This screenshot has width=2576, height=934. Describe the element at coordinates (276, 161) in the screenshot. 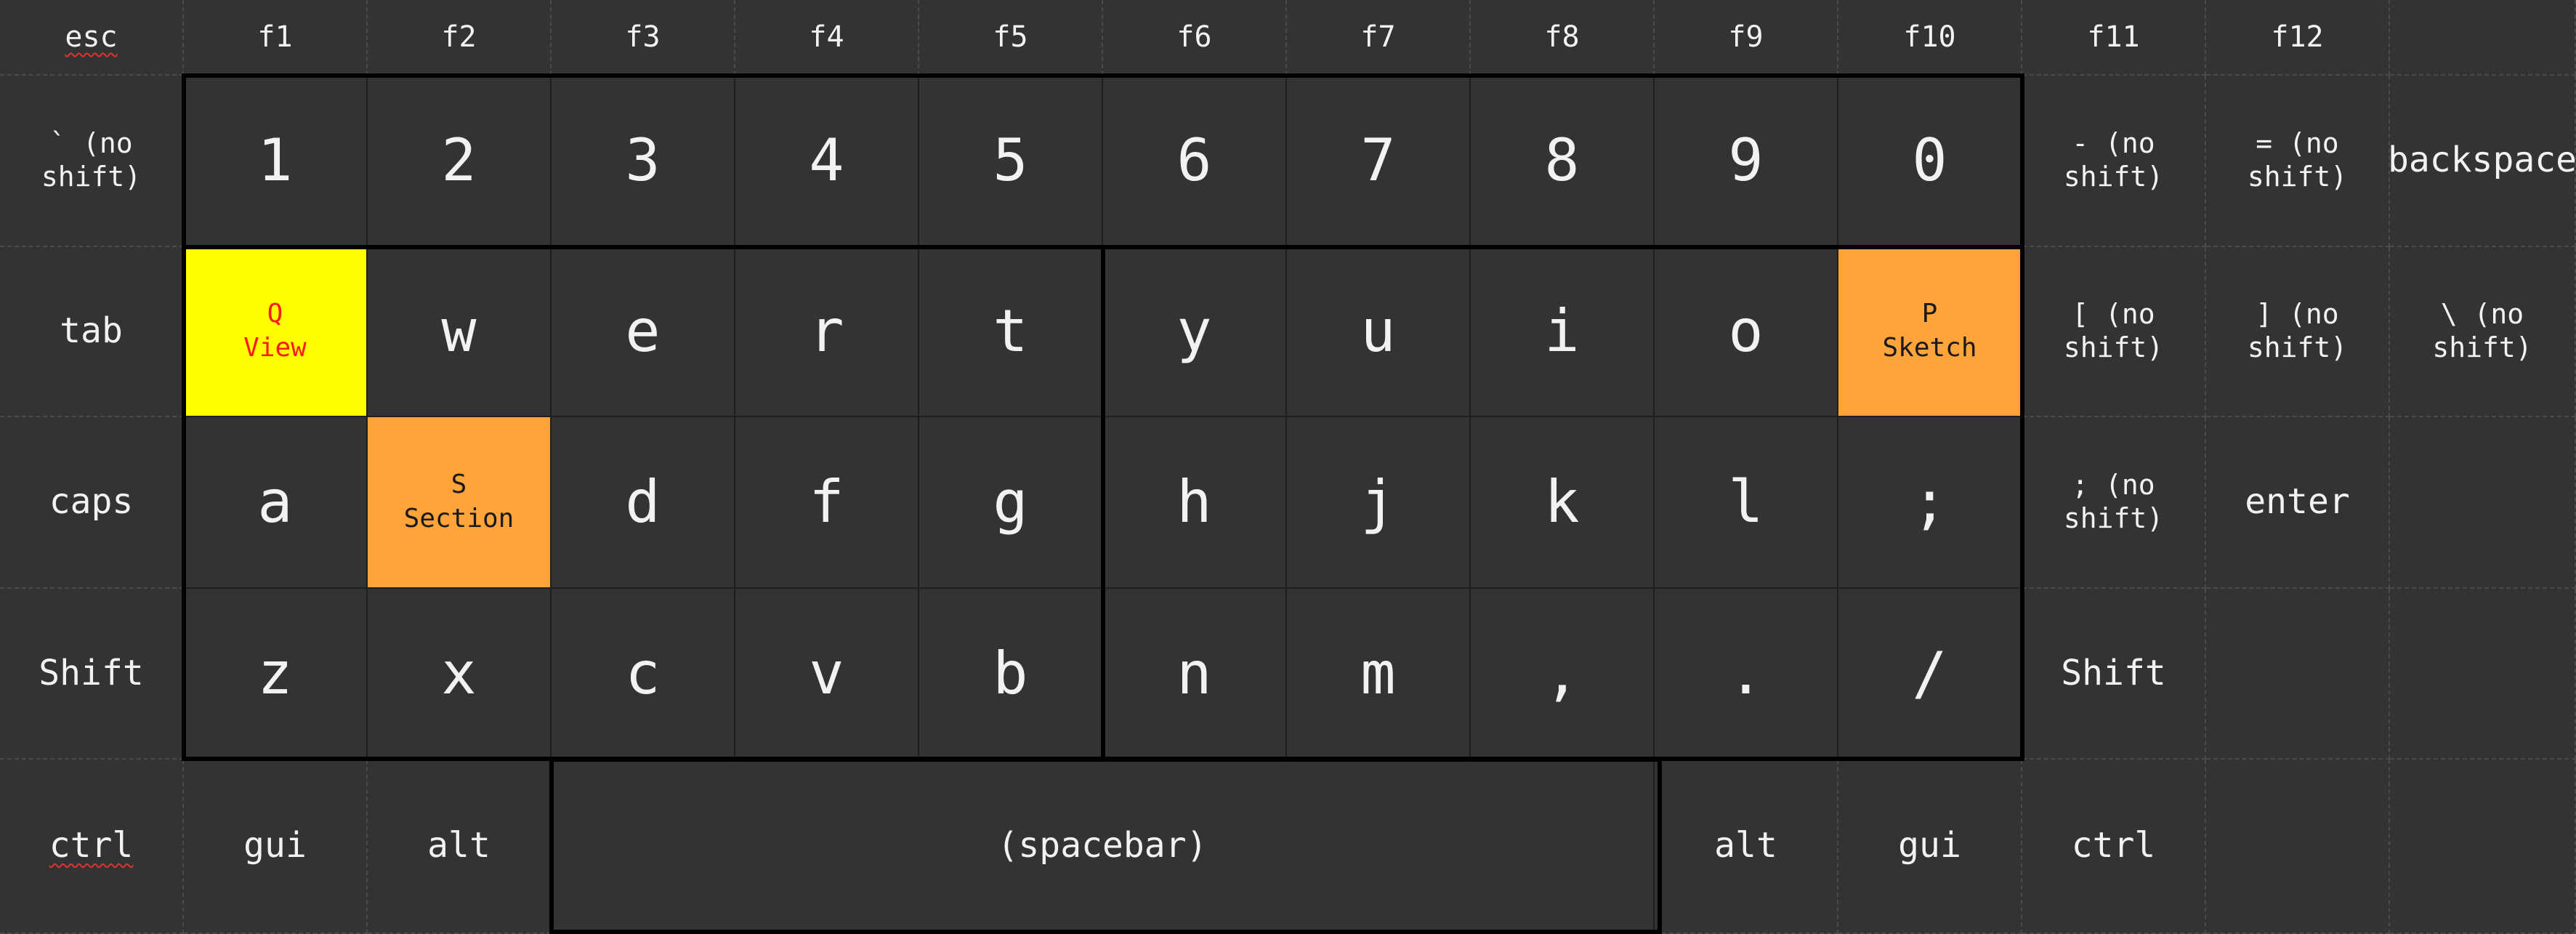

I see `key-1: 1` at that location.